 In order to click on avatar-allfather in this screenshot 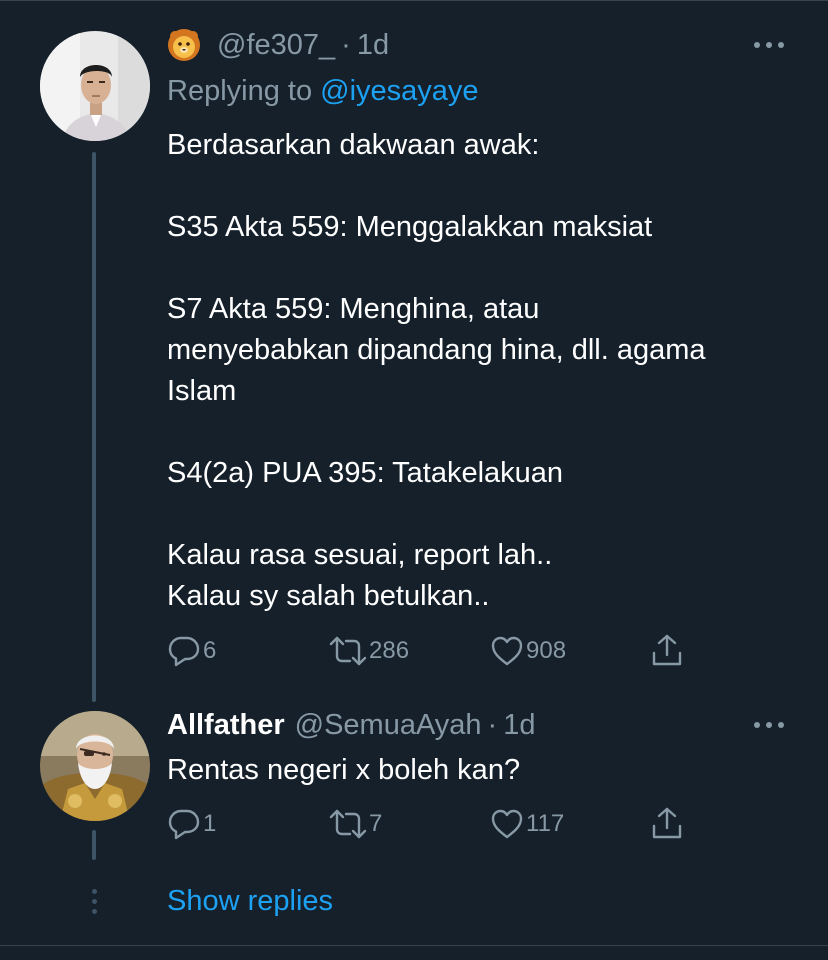, I will do `click(95, 766)`.